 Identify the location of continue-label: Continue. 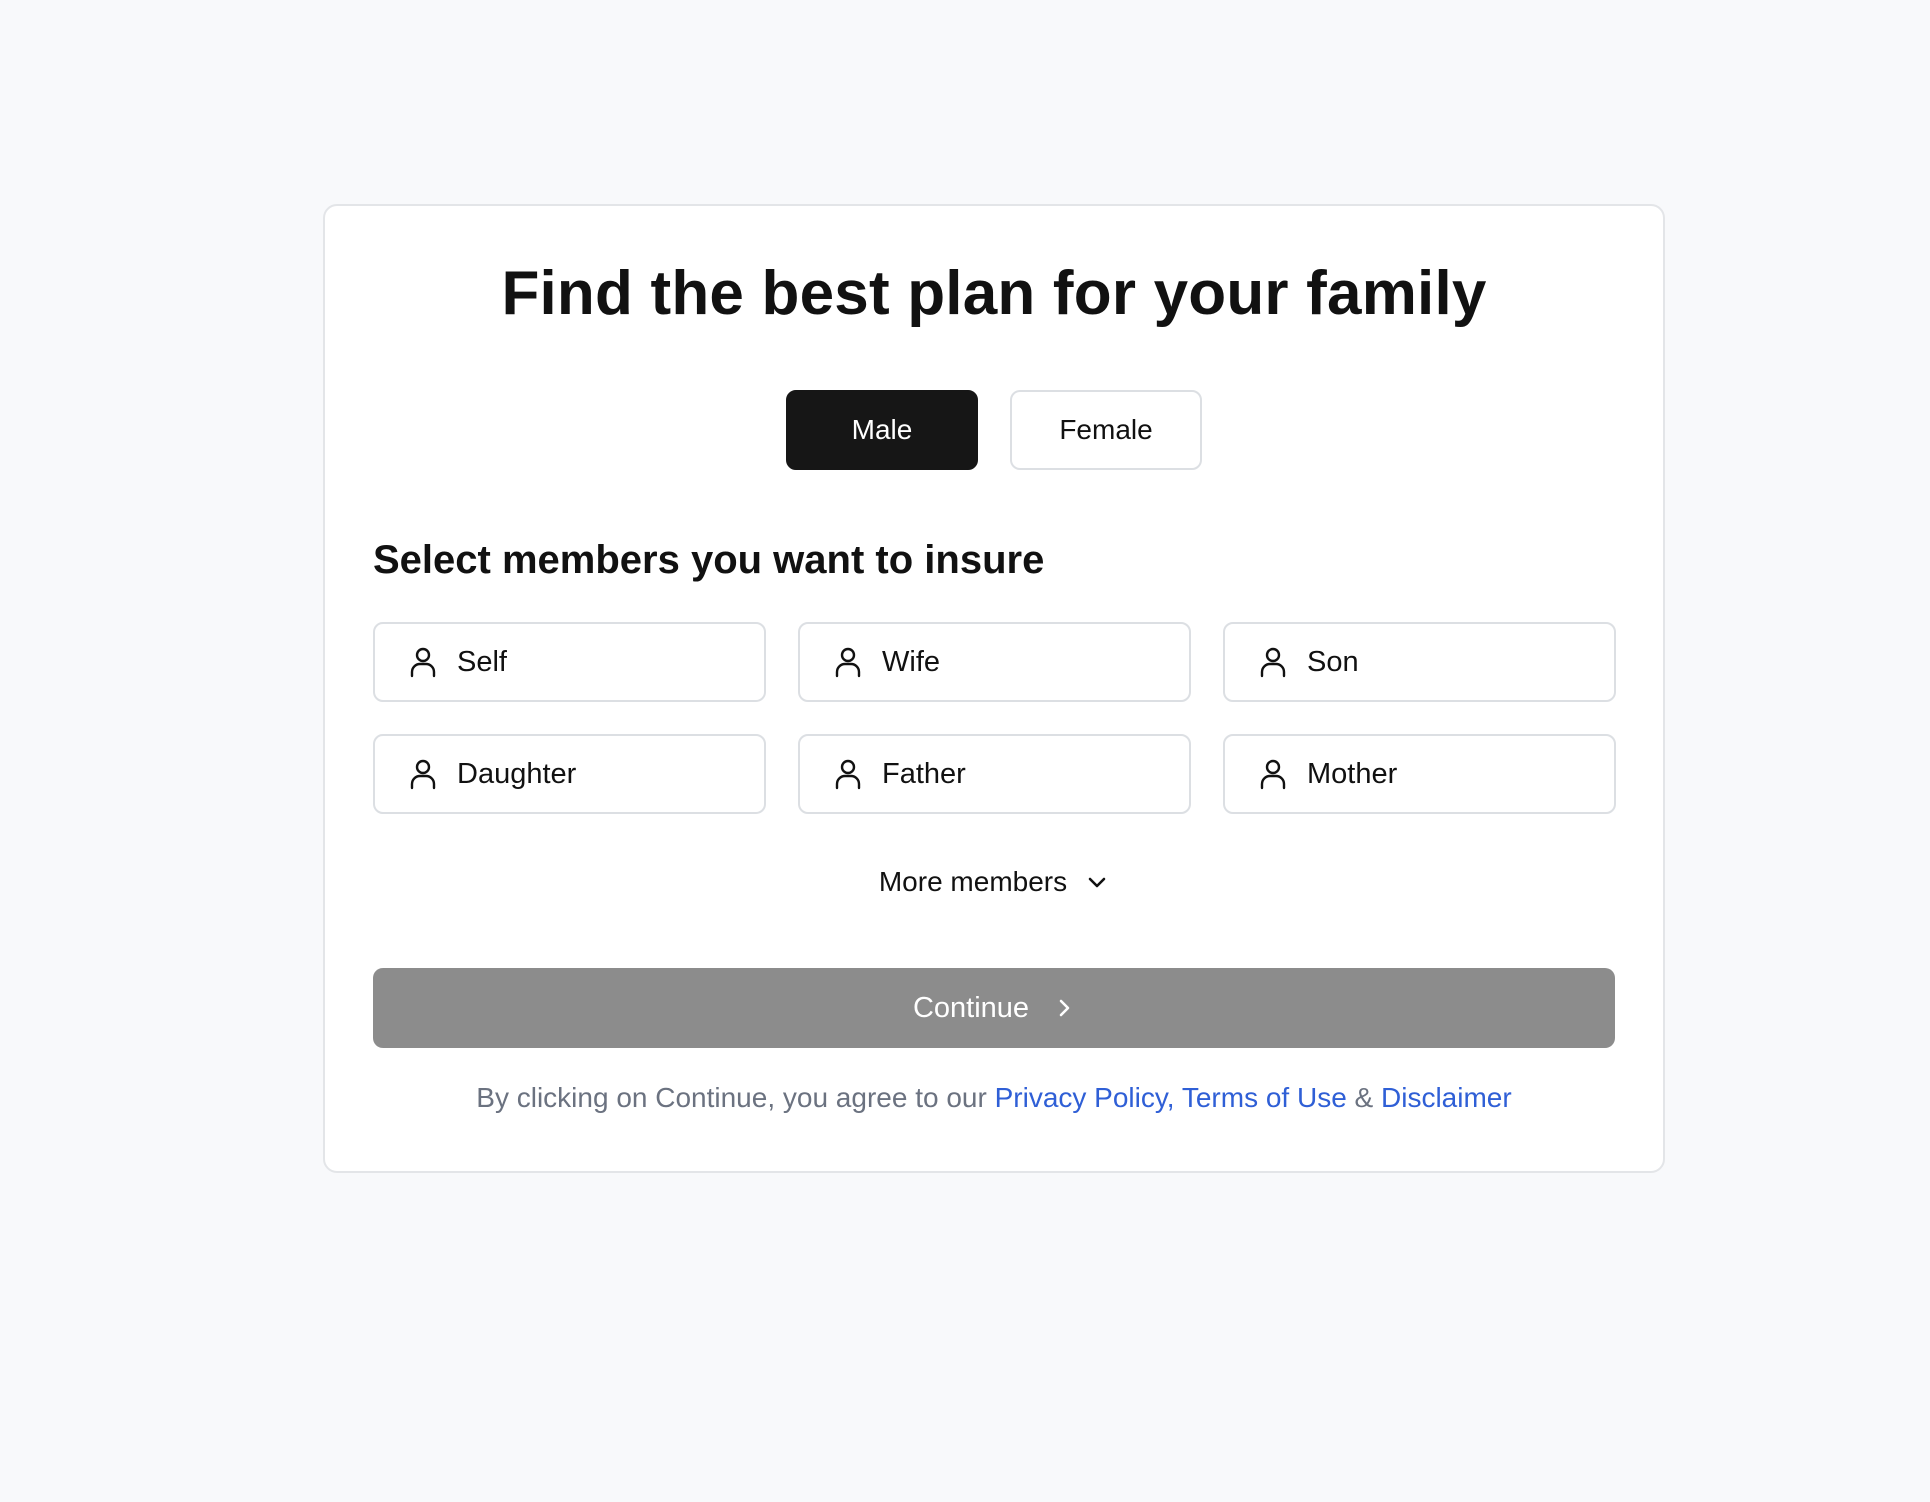
(971, 1007).